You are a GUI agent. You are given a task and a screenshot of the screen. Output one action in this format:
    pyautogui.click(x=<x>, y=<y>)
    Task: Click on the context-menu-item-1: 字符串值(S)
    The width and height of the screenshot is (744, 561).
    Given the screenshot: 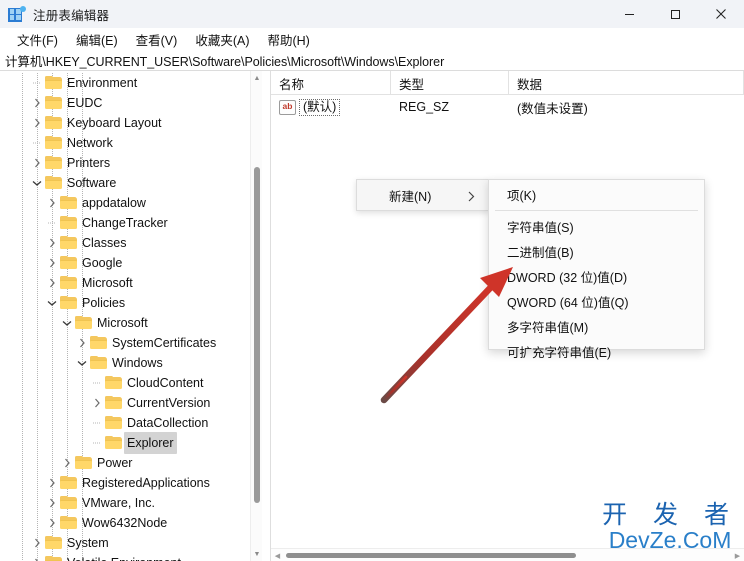 What is the action you would take?
    pyautogui.click(x=596, y=226)
    